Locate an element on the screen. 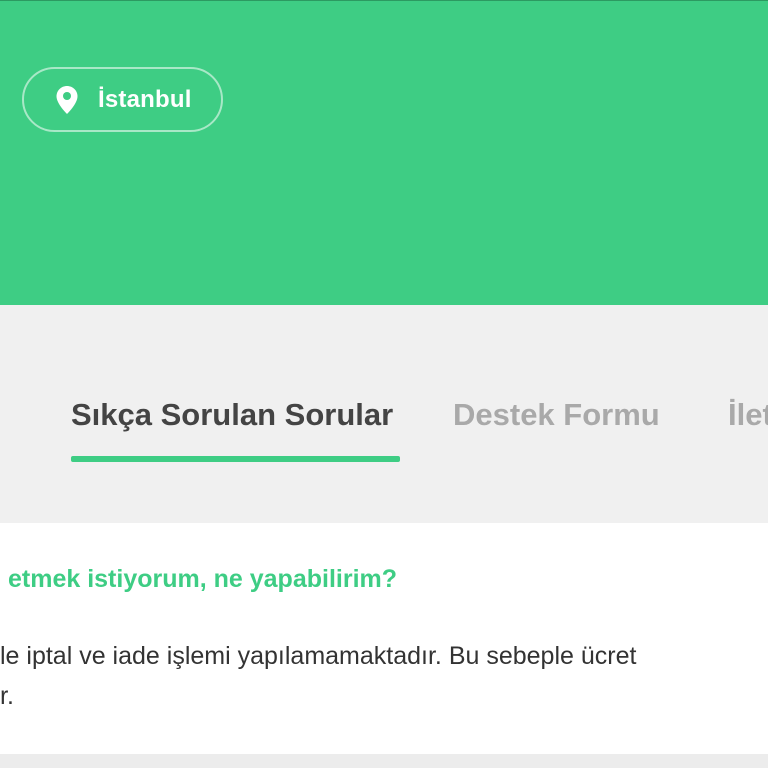 The image size is (768, 768). active-tab-indicator is located at coordinates (235, 459).